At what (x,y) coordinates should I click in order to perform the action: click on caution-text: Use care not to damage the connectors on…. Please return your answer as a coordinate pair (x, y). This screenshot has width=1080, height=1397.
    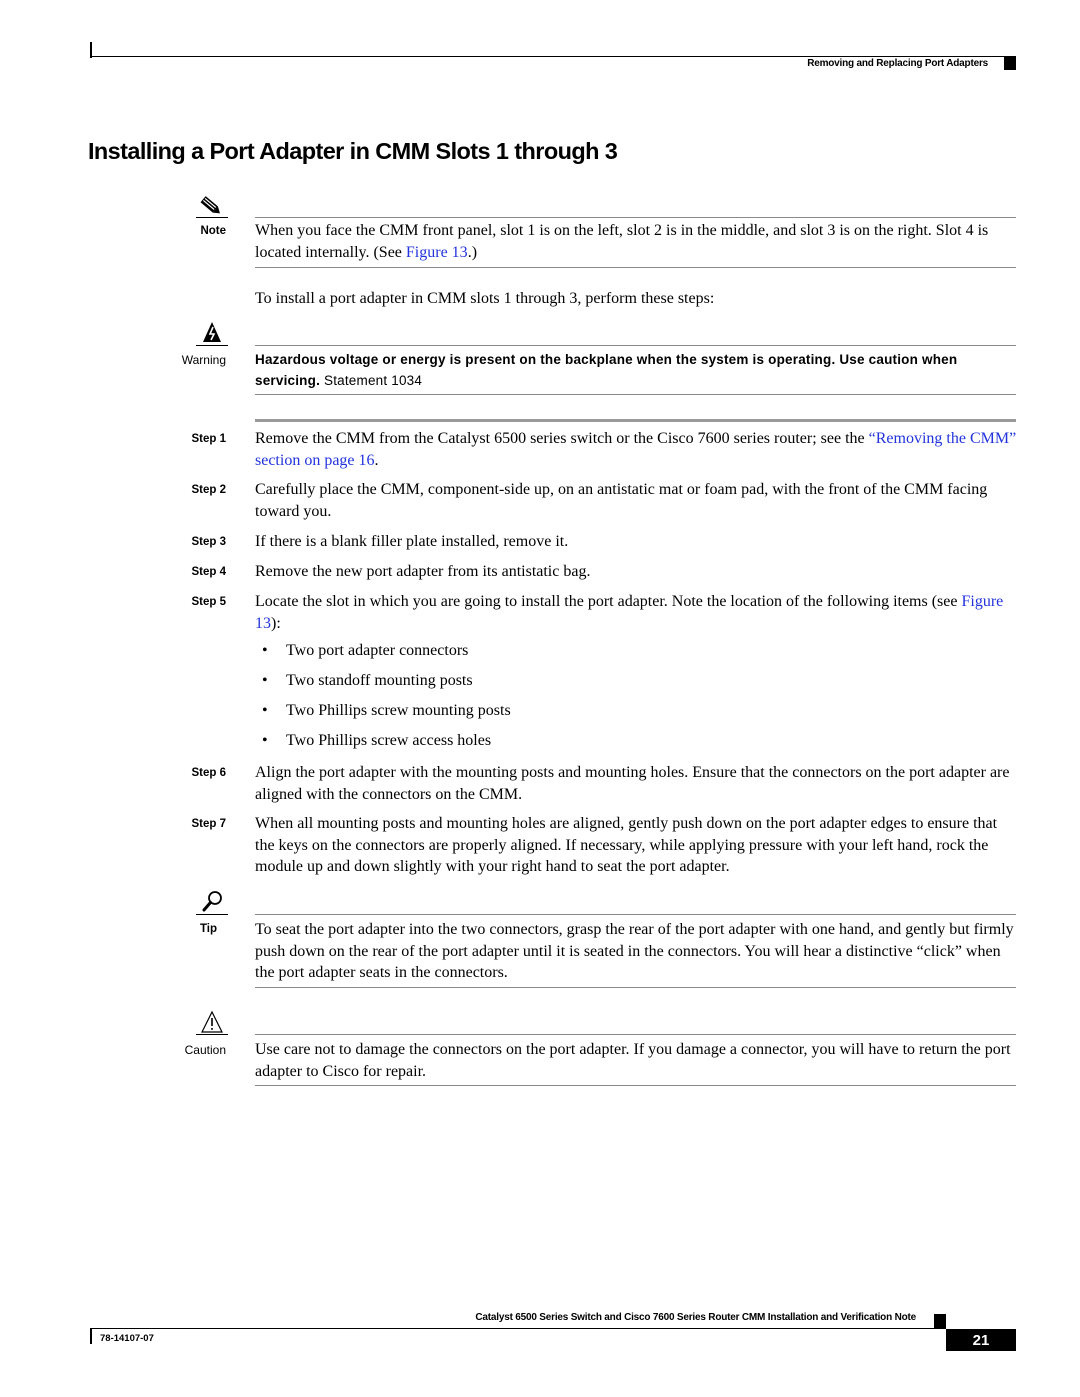
    Looking at the image, I should click on (633, 1060).